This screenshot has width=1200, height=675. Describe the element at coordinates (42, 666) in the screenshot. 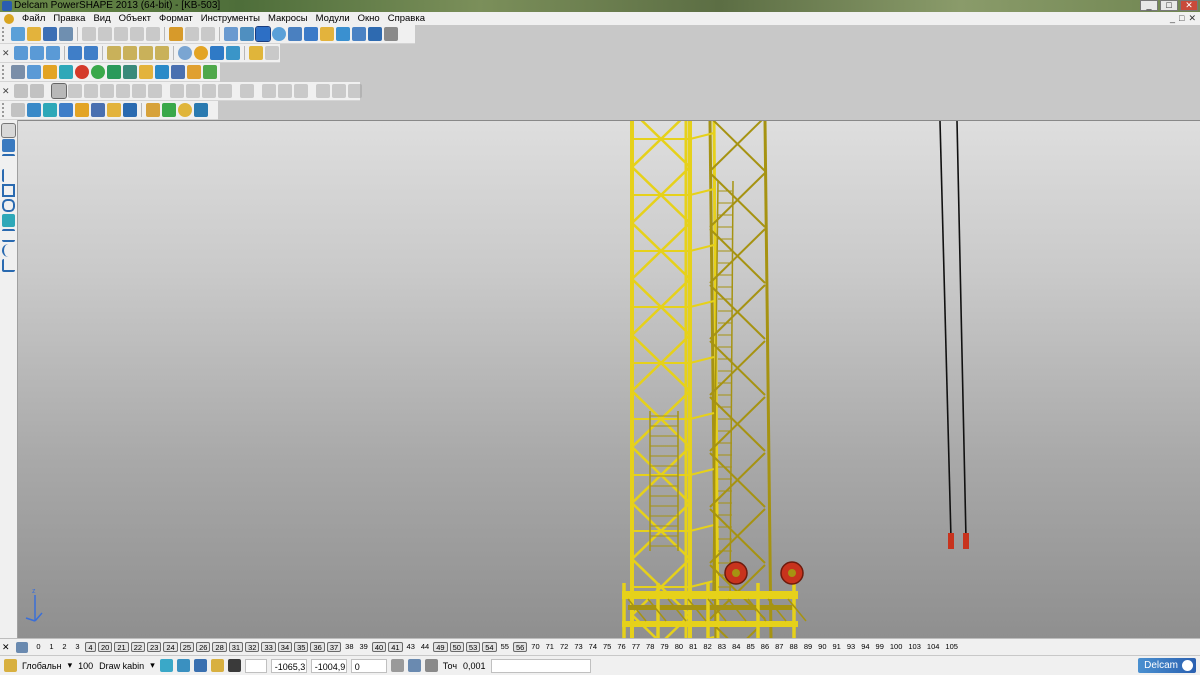

I see `workplane-name: Глобальн` at that location.